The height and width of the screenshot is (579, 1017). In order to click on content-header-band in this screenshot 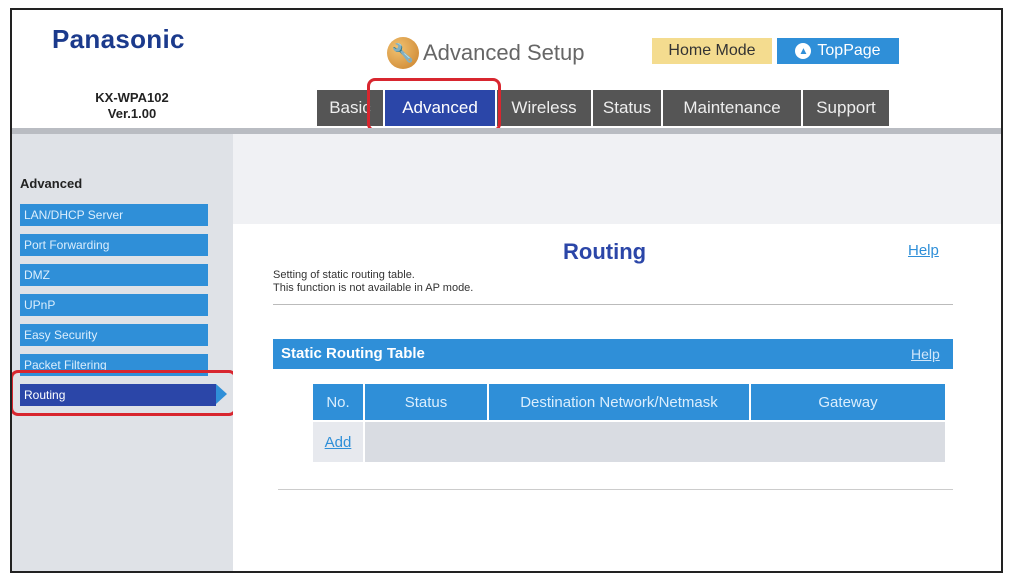, I will do `click(617, 179)`.